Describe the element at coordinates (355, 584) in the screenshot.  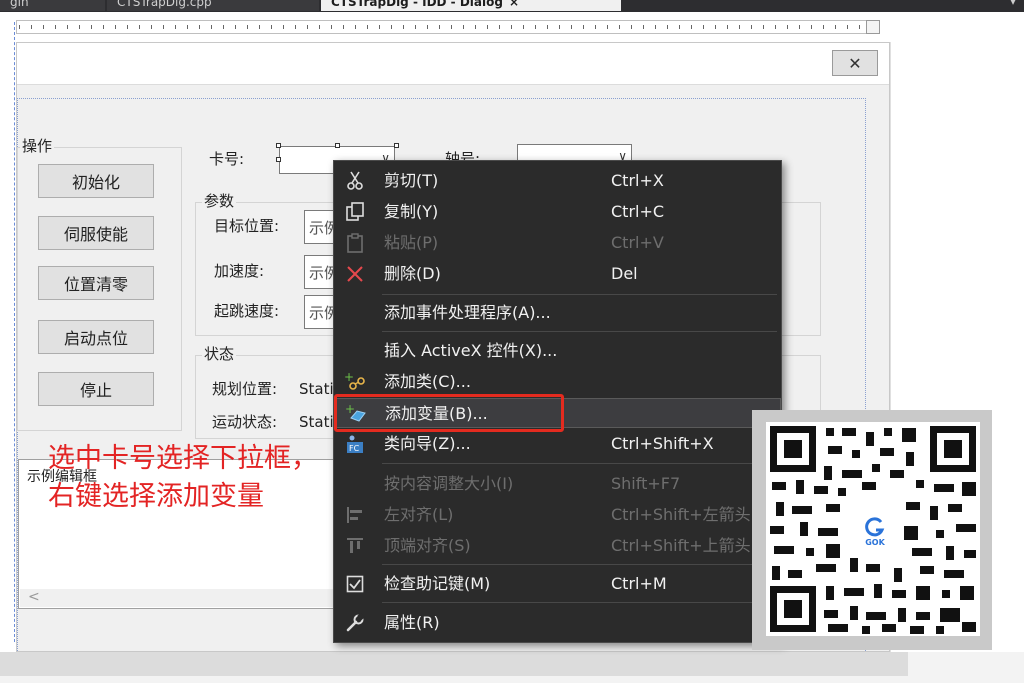
I see `check-mnemonic-icon` at that location.